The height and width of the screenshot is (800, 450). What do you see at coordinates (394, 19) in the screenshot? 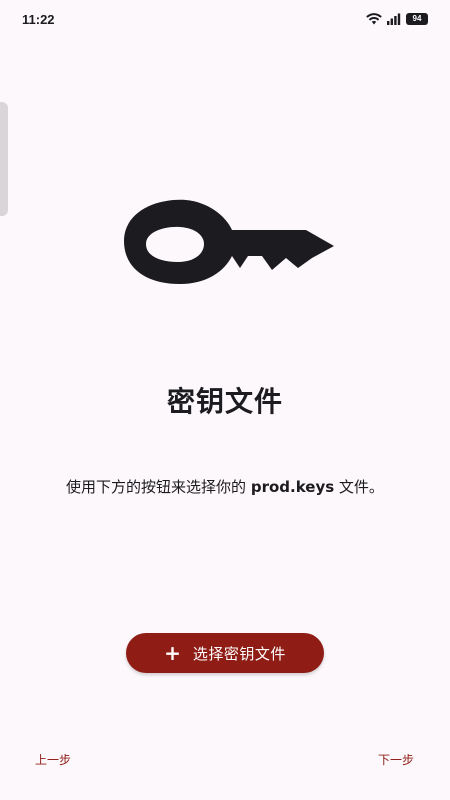
I see `signal-icon` at bounding box center [394, 19].